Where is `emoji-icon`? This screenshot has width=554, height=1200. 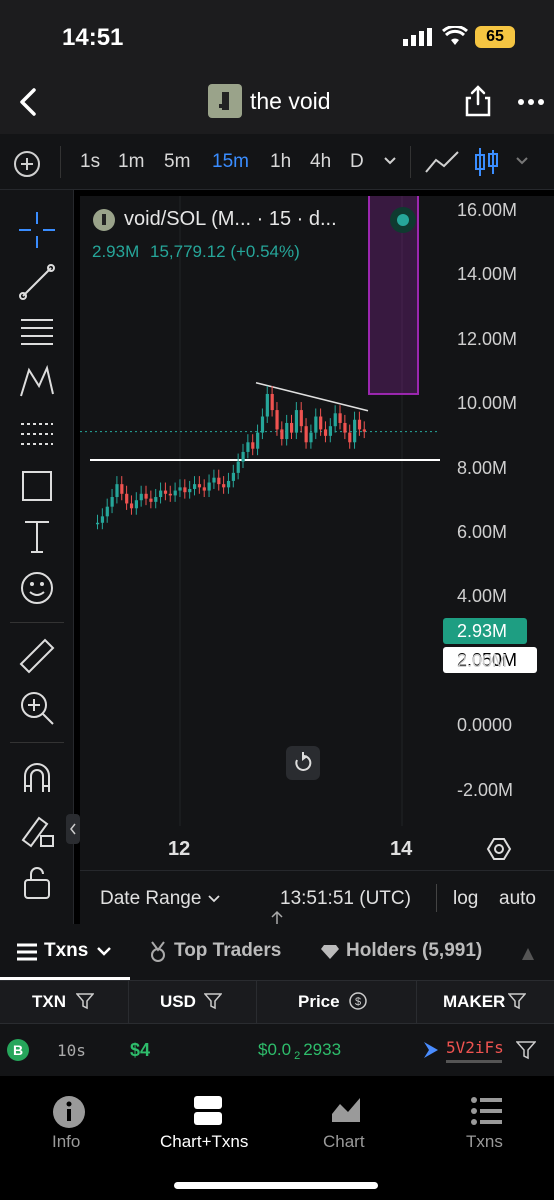
emoji-icon is located at coordinates (37, 588).